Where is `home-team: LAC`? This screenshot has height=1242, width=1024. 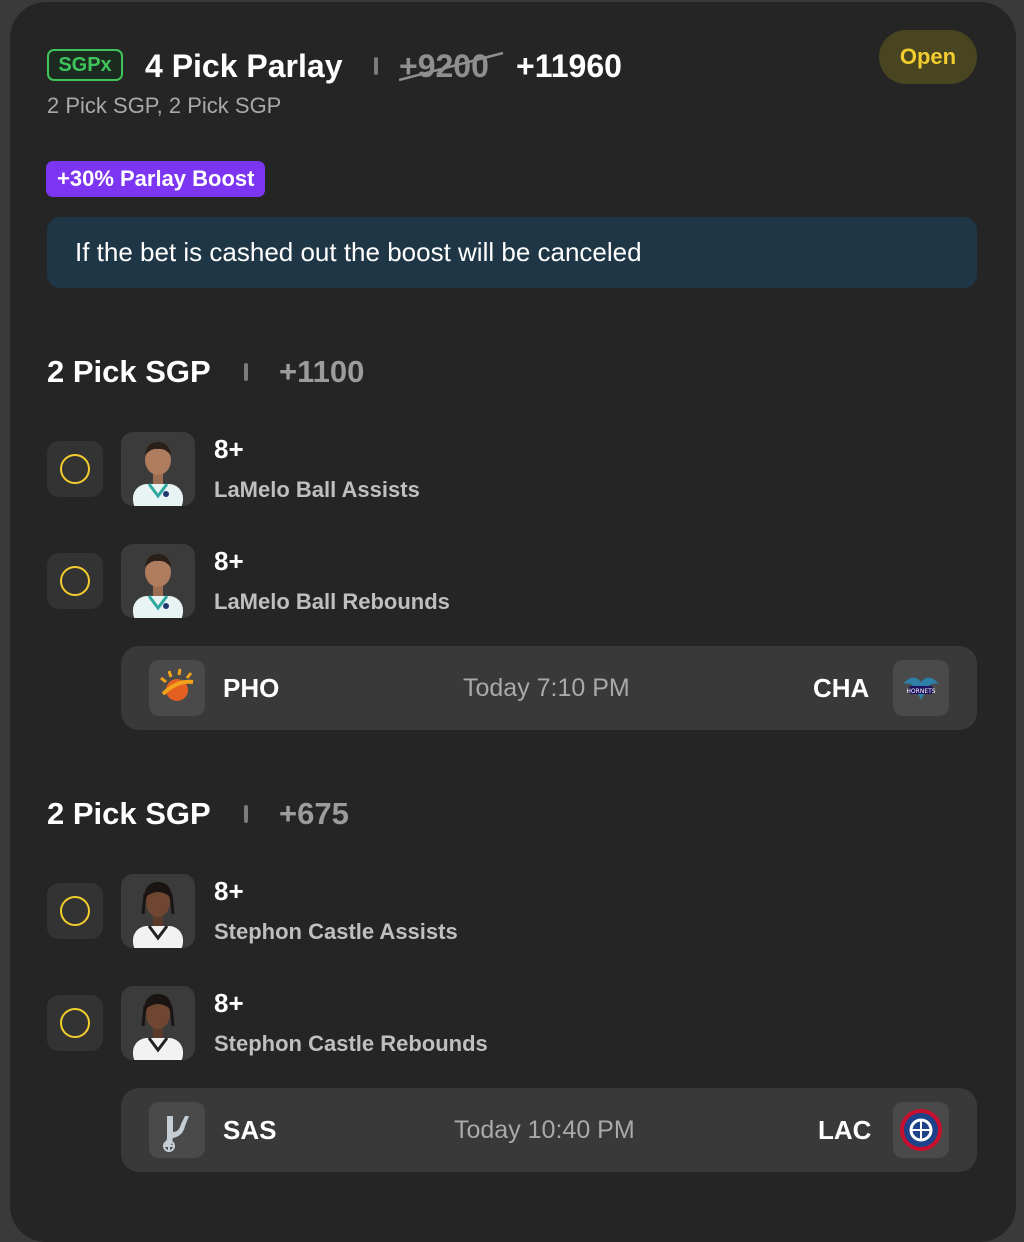
home-team: LAC is located at coordinates (845, 1130).